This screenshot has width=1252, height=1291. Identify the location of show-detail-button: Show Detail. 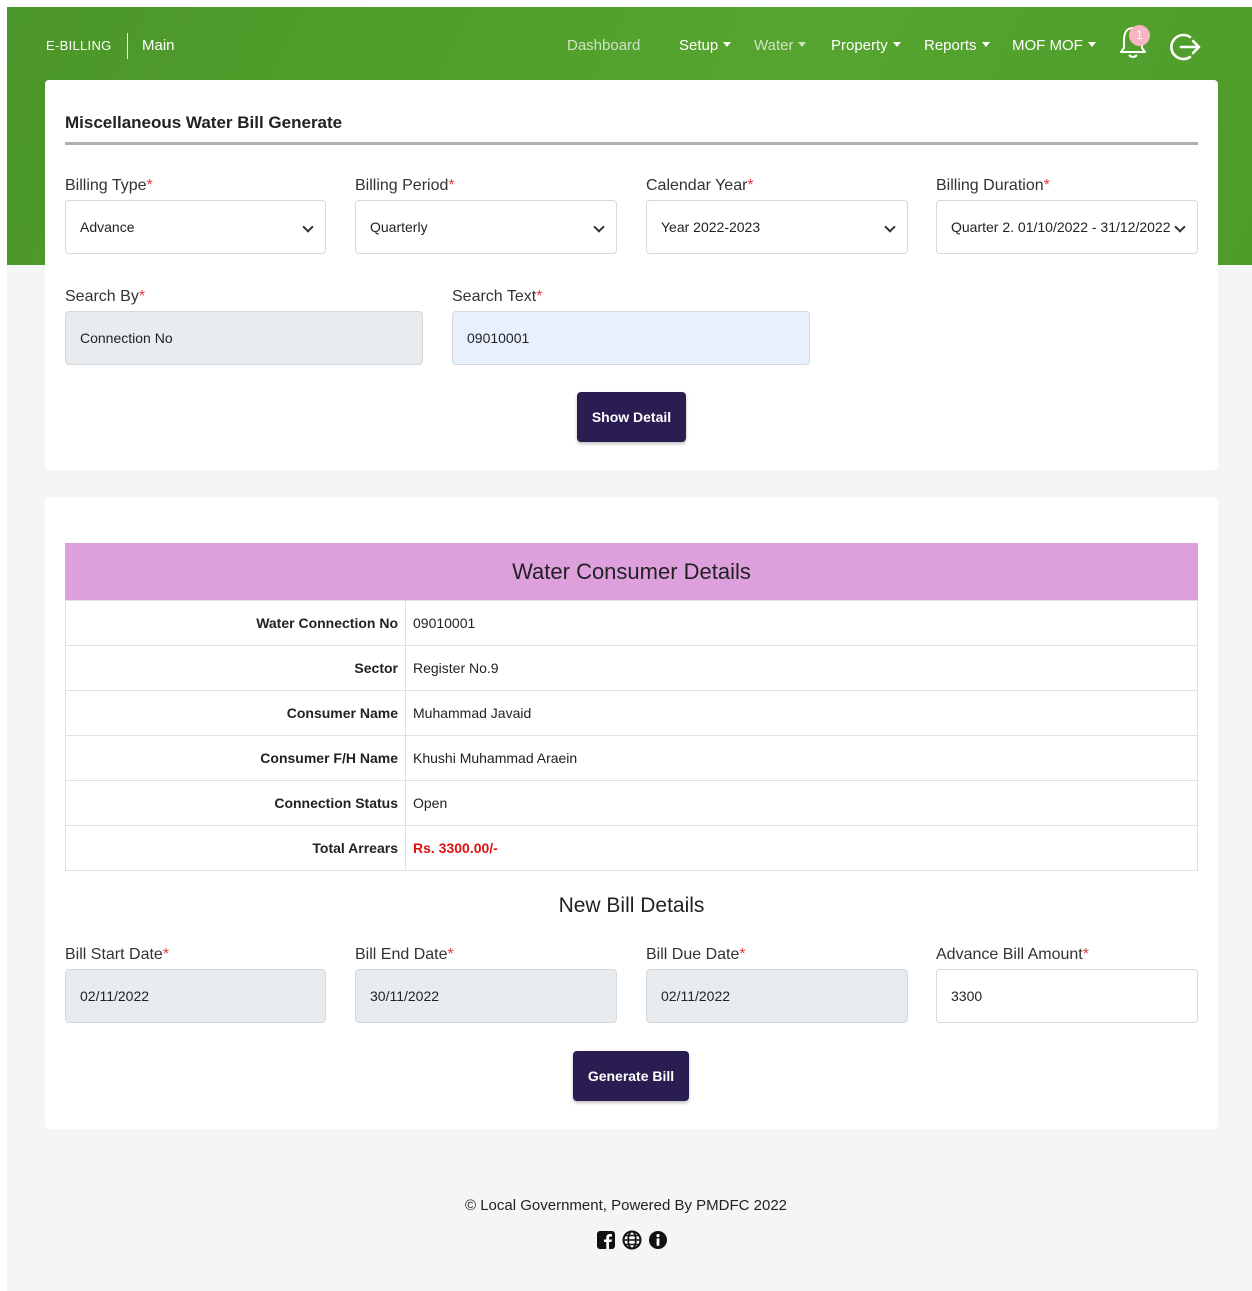
(631, 417).